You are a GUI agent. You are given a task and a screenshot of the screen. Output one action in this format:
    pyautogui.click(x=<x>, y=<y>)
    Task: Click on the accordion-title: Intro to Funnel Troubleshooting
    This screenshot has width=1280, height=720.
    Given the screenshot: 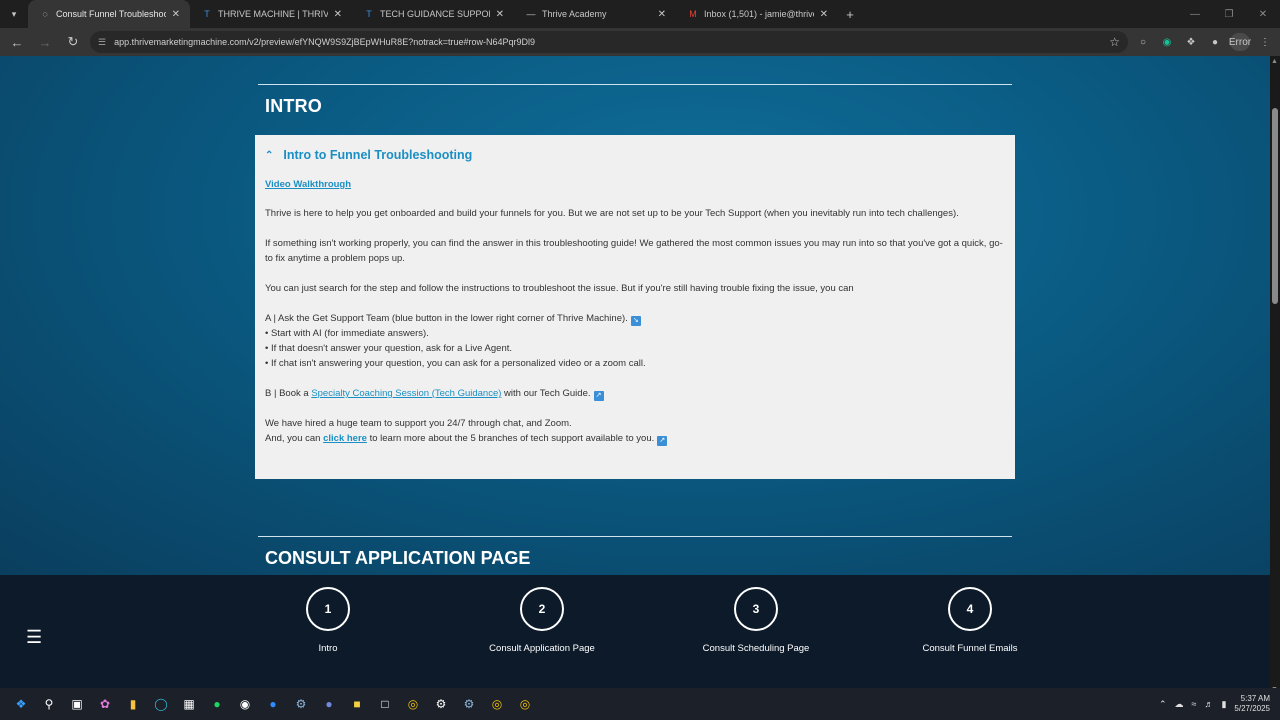 What is the action you would take?
    pyautogui.click(x=378, y=154)
    